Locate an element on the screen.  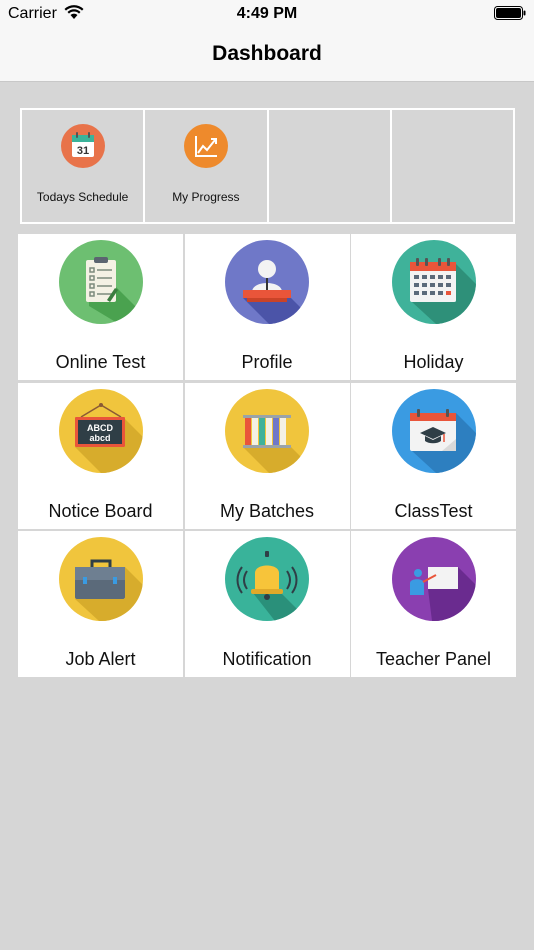
calendar-31-icon: 31 is located at coordinates (82, 146).